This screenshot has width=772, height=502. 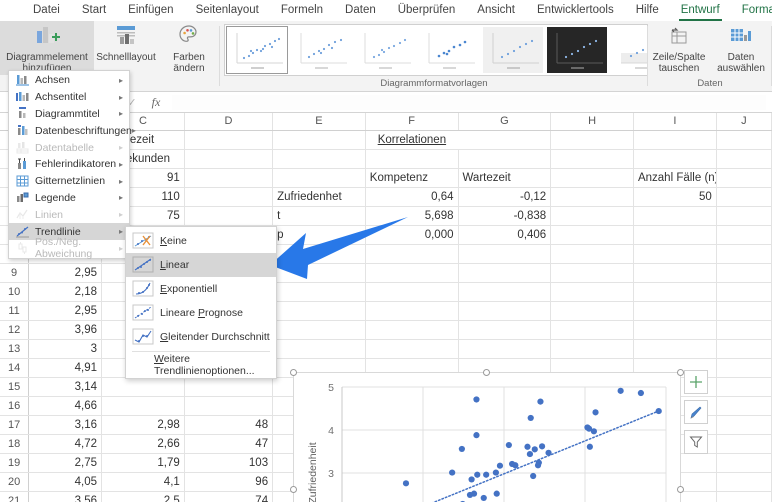 What do you see at coordinates (675, 178) in the screenshot?
I see `cell-i-n-label: Anzahl Fälle (n)` at bounding box center [675, 178].